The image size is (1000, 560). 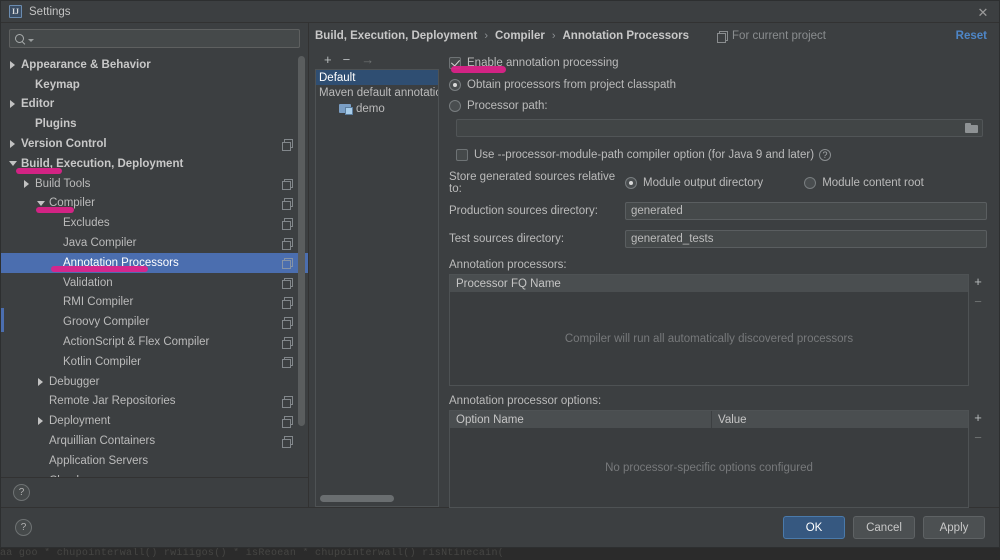 I want to click on sidebar-item-excludes: Excludes, so click(x=154, y=223).